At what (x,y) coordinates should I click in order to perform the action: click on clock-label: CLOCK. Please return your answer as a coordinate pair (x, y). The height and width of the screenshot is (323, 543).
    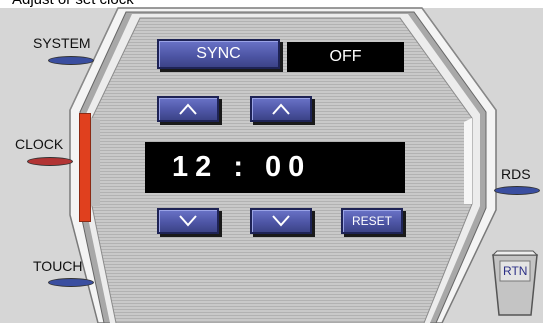
    Looking at the image, I should click on (39, 144).